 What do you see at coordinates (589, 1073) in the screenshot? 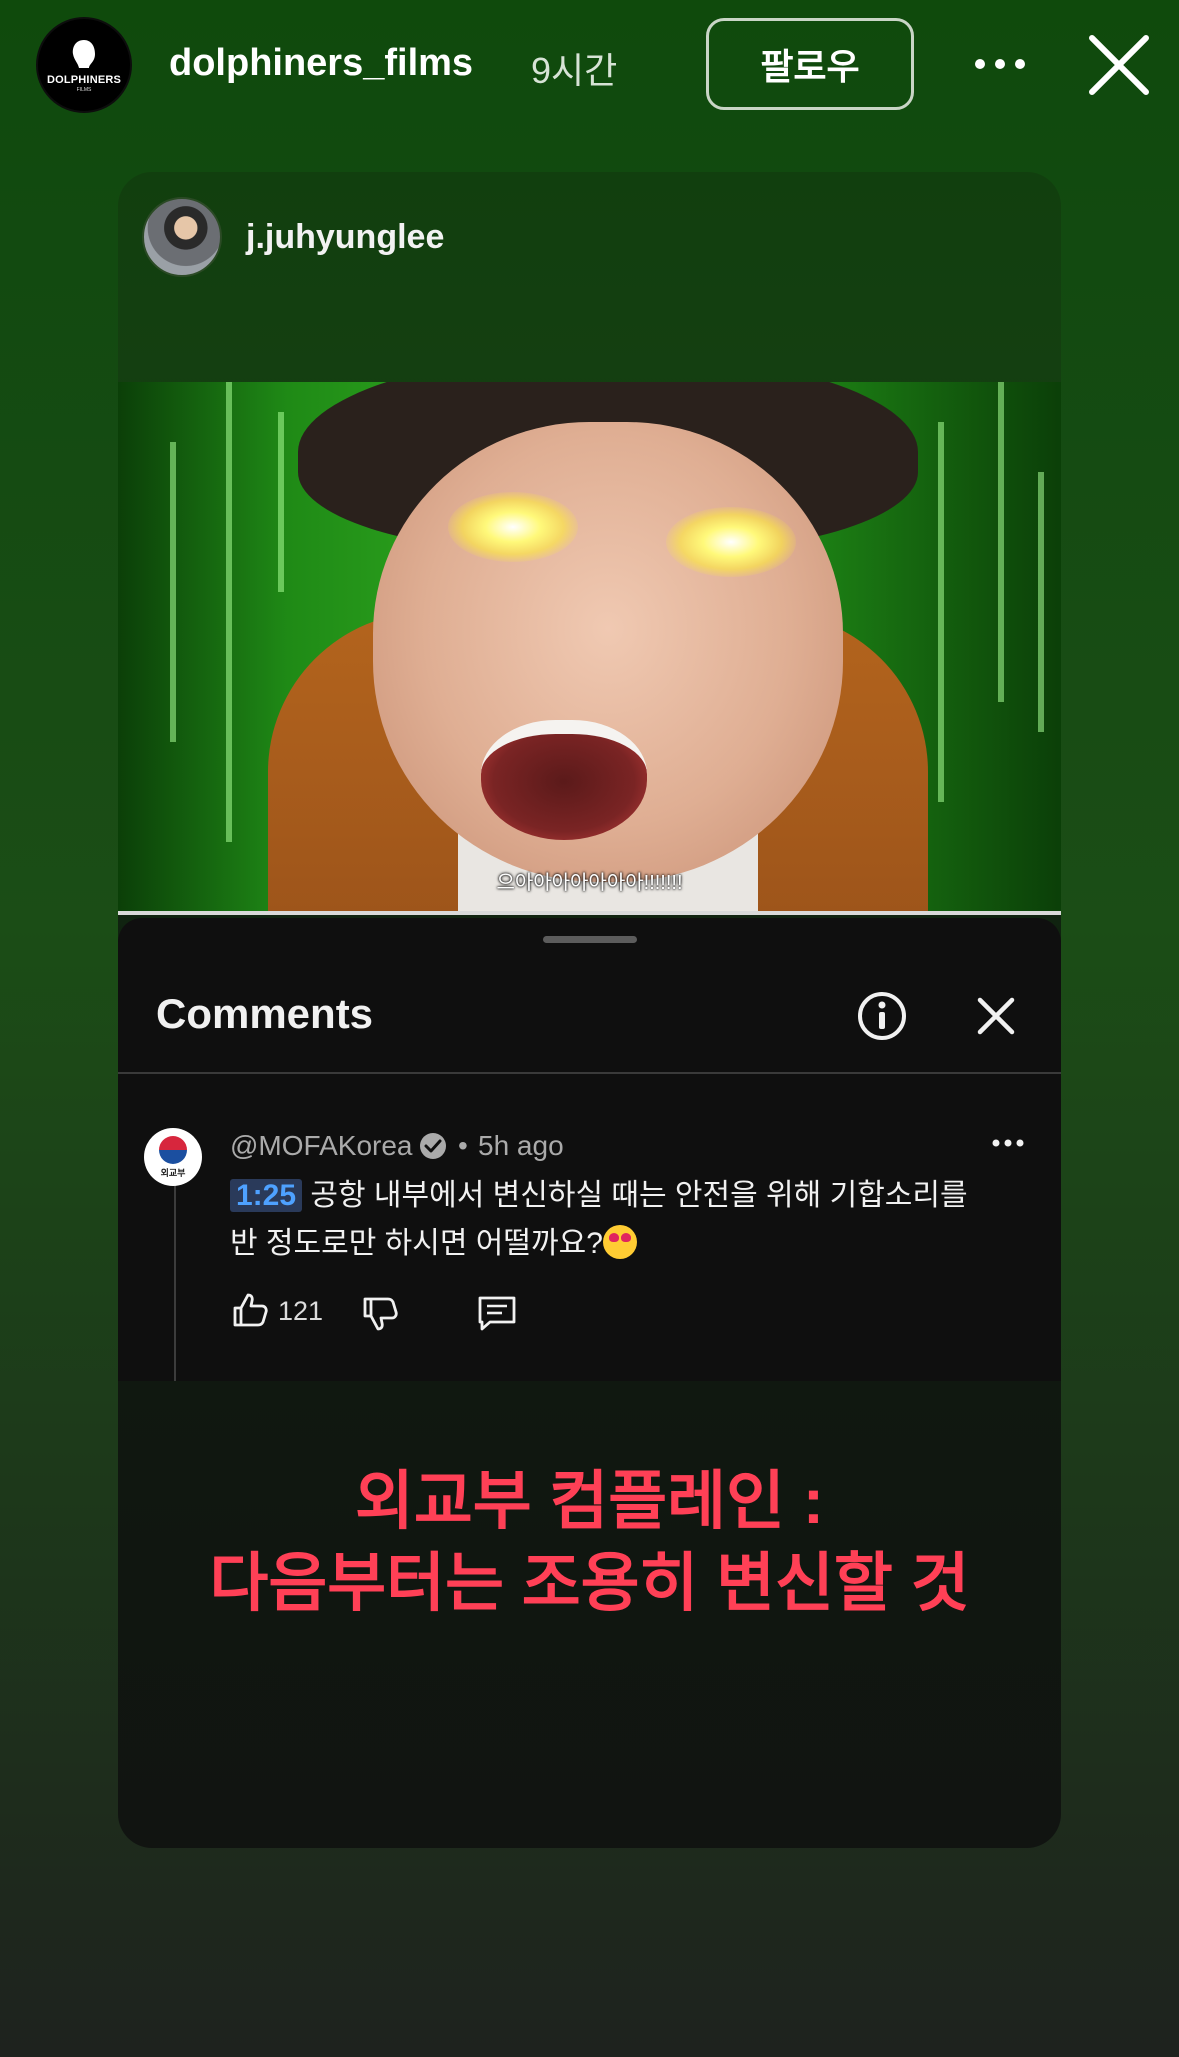
I see `divider` at bounding box center [589, 1073].